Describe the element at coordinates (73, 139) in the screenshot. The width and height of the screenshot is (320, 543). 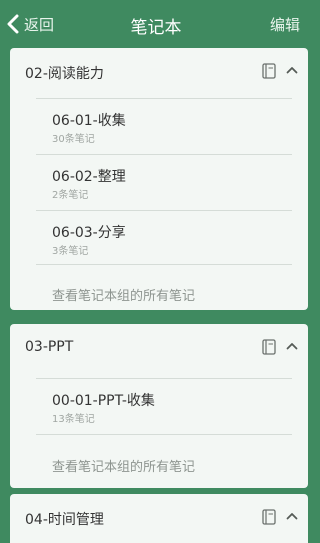
I see `notebook-note-count: 30条笔记` at that location.